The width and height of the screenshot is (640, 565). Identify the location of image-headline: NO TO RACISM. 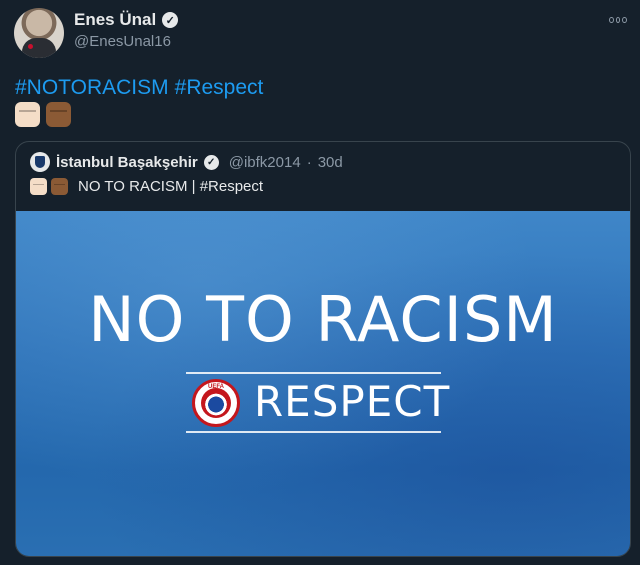
(323, 319).